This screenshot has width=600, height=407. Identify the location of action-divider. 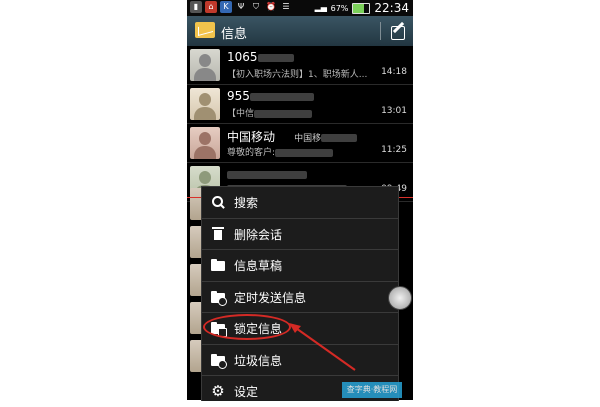
(380, 31).